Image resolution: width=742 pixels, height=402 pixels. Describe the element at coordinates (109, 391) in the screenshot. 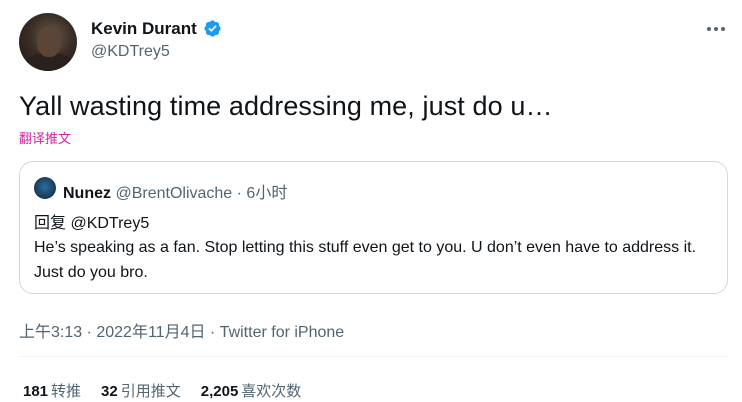

I see `stat-count: 32` at that location.